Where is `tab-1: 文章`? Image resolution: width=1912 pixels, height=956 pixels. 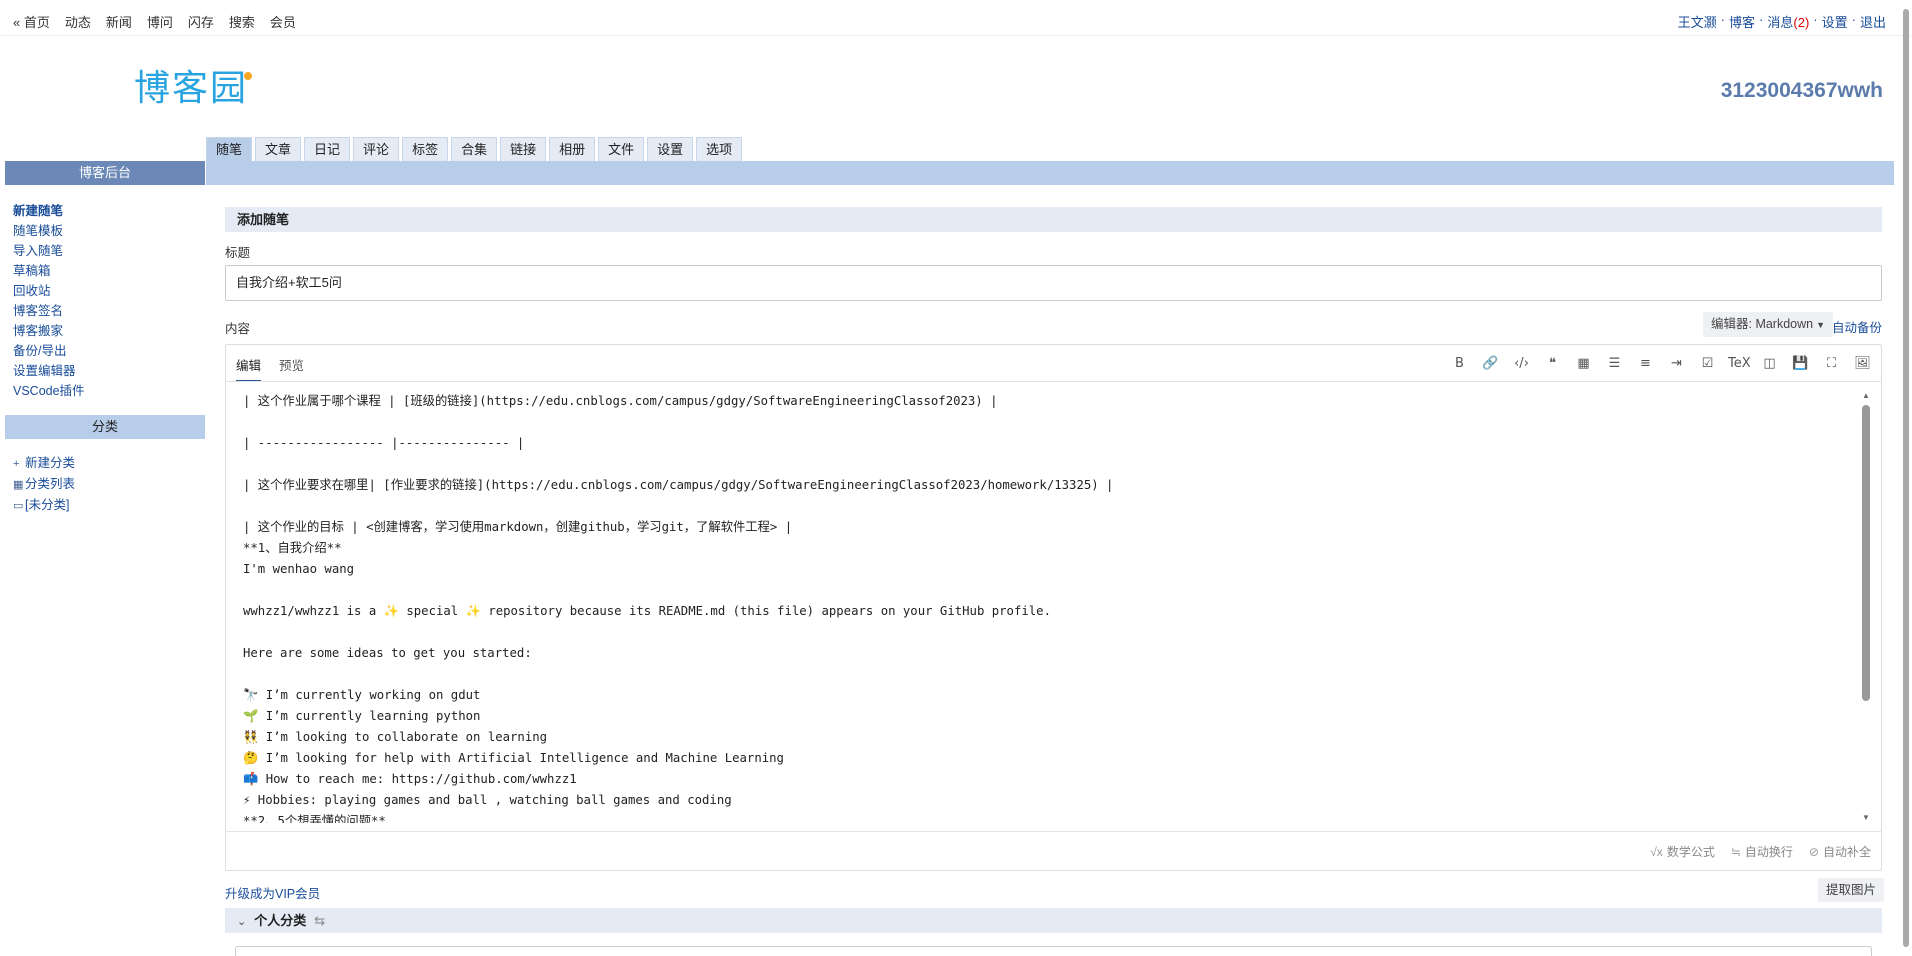
tab-1: 文章 is located at coordinates (278, 149).